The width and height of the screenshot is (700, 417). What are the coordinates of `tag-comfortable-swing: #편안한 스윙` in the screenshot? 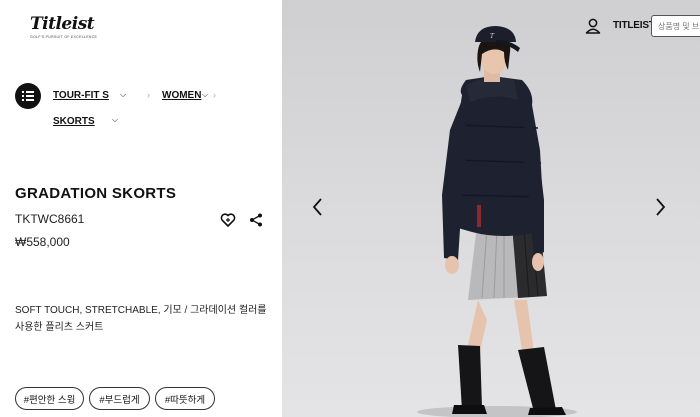 It's located at (49, 398).